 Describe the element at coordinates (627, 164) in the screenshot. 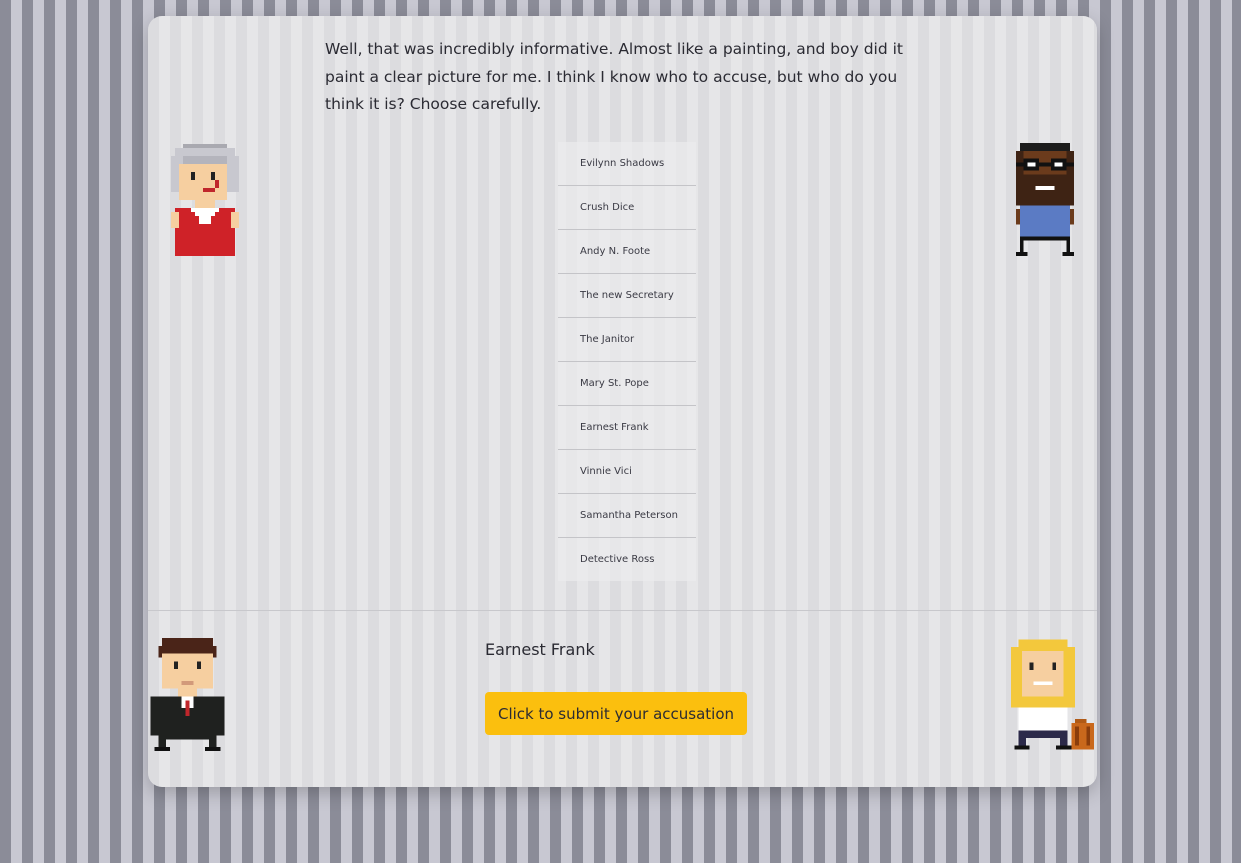

I see `suspect-option: Evilynn Shadows` at that location.